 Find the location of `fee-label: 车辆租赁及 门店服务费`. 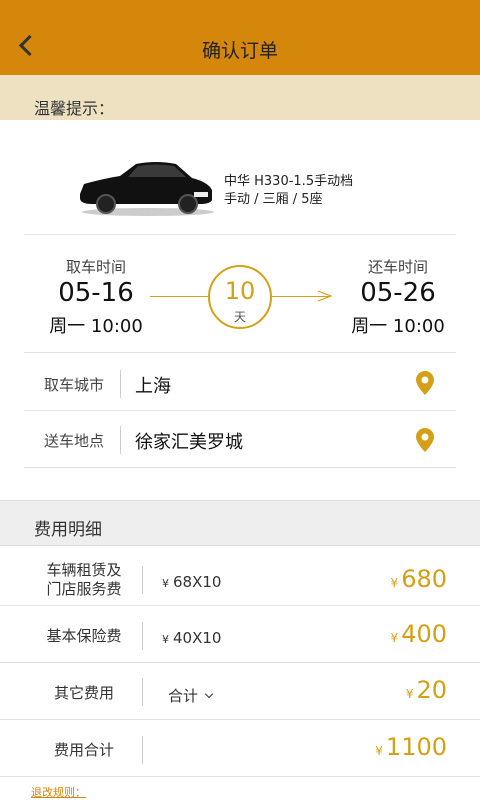

fee-label: 车辆租赁及 门店服务费 is located at coordinates (84, 580).